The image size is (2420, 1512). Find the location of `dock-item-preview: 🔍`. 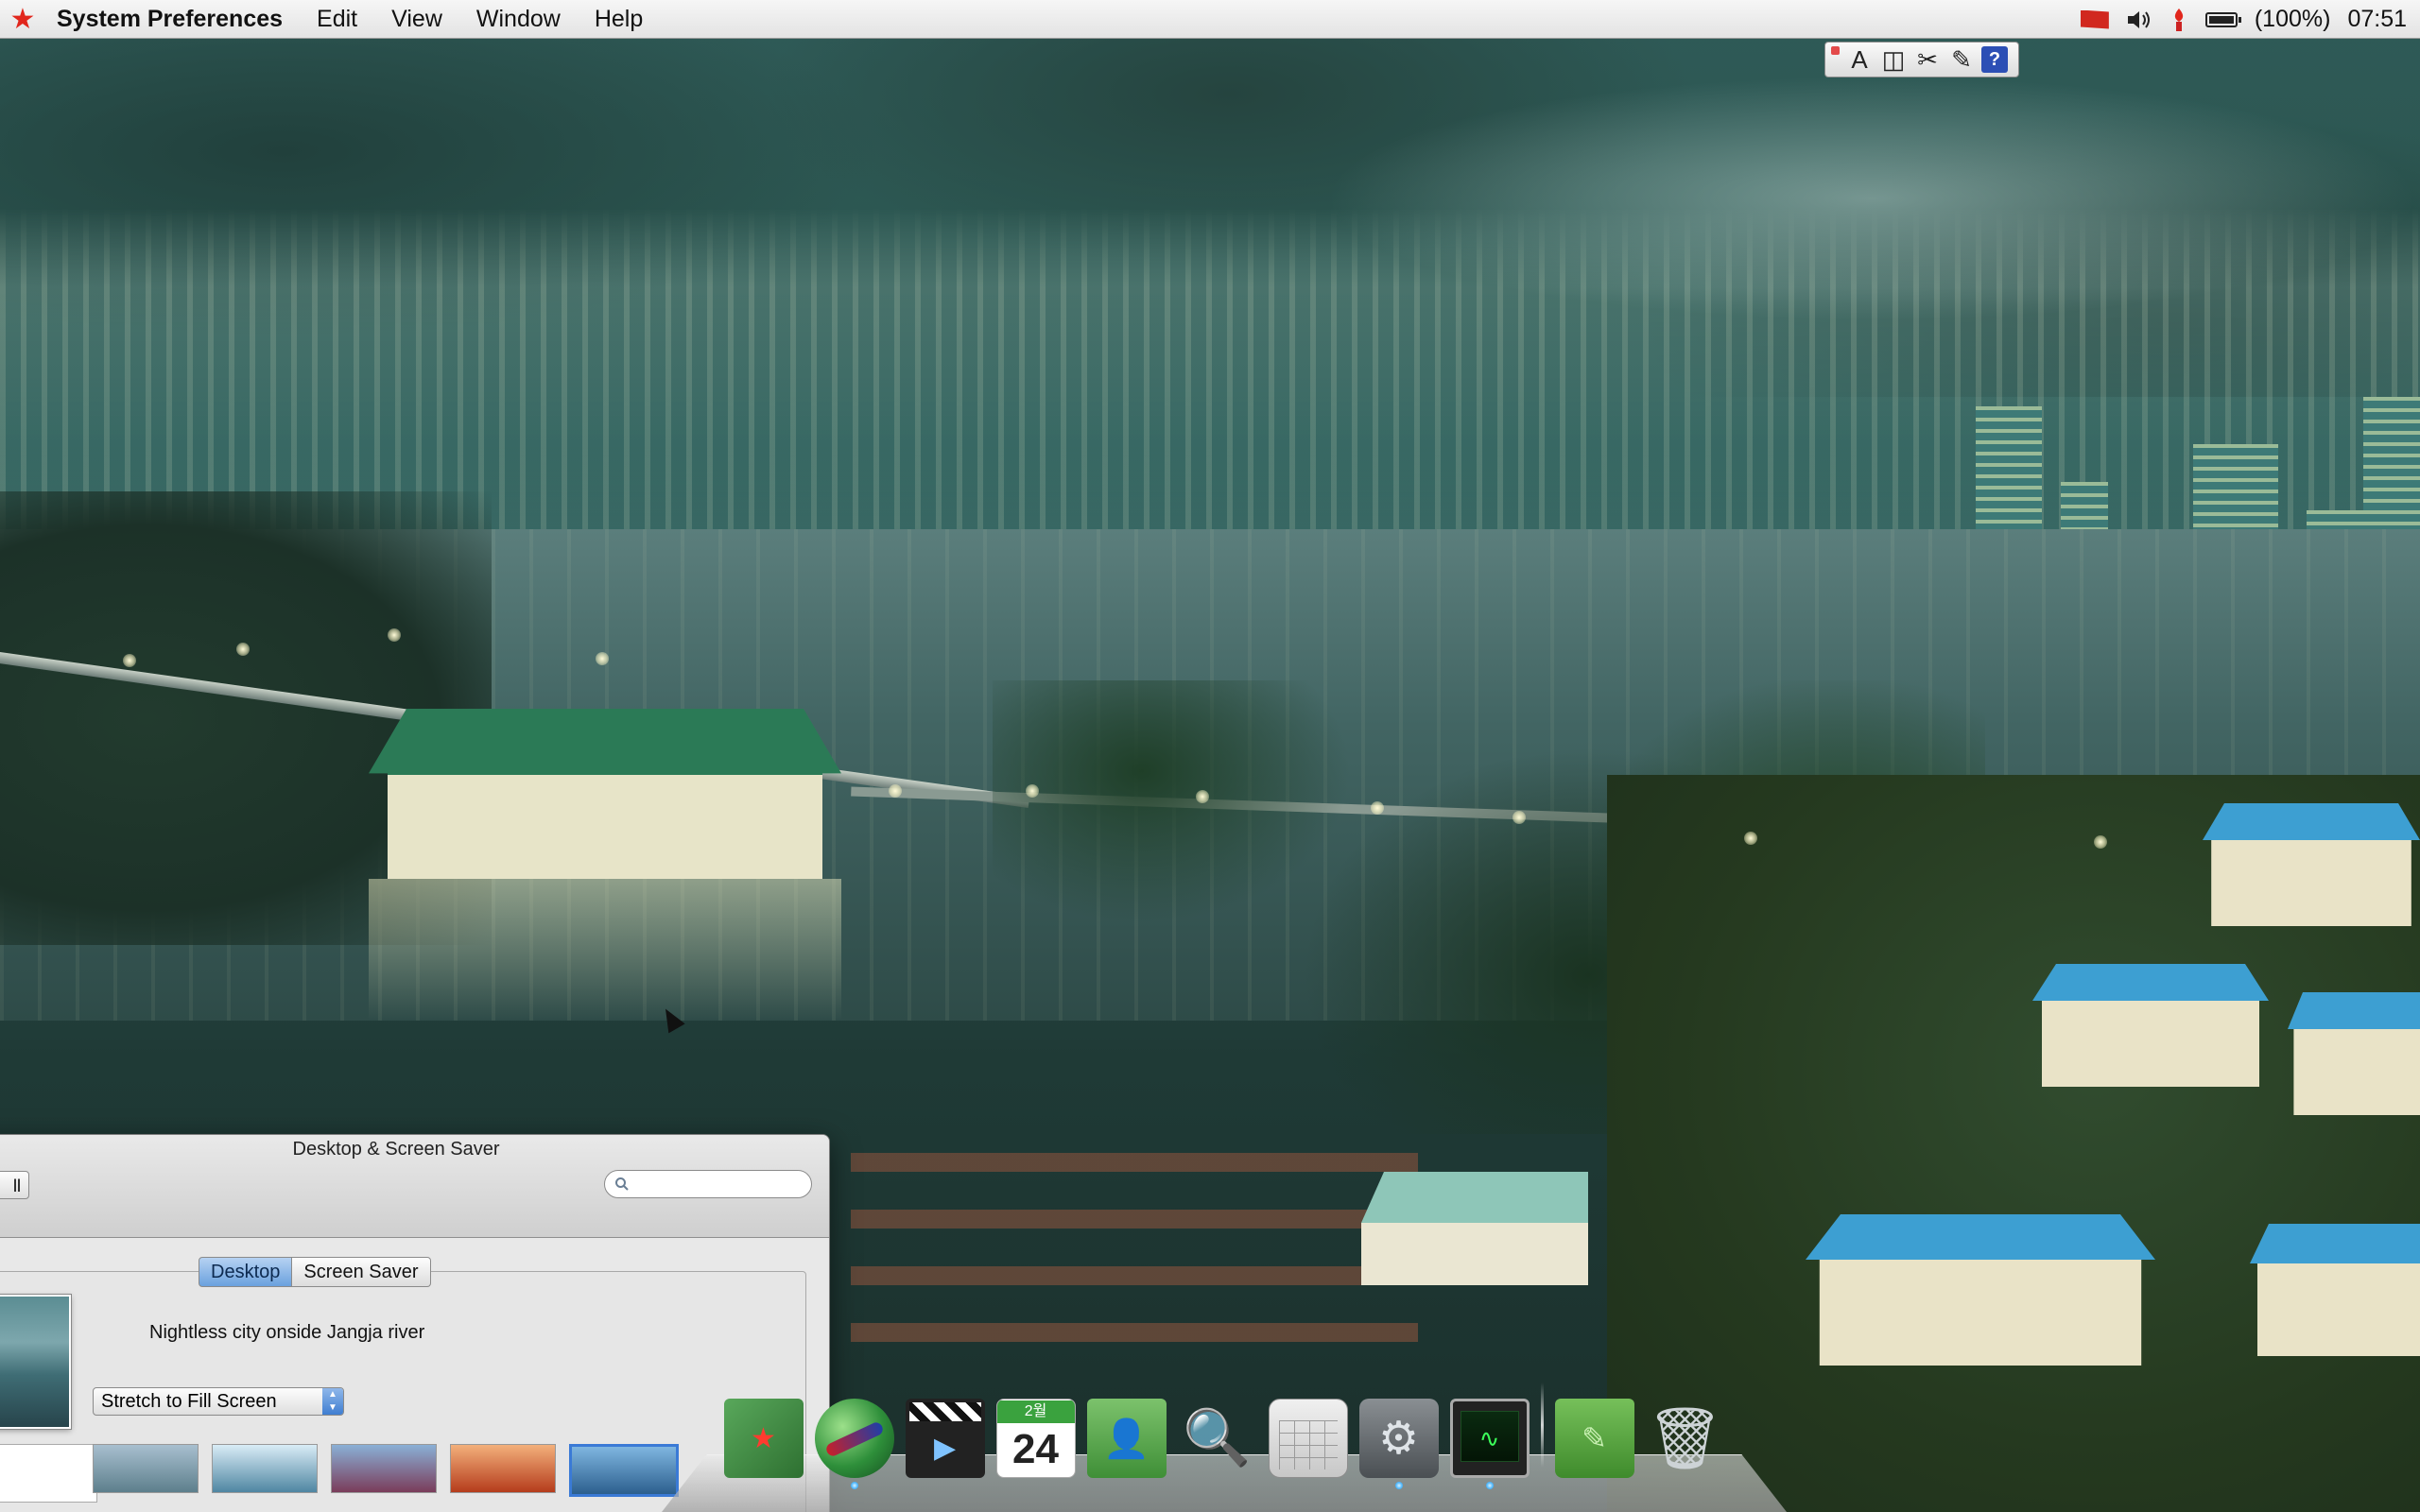

dock-item-preview: 🔍 is located at coordinates (1217, 1432).